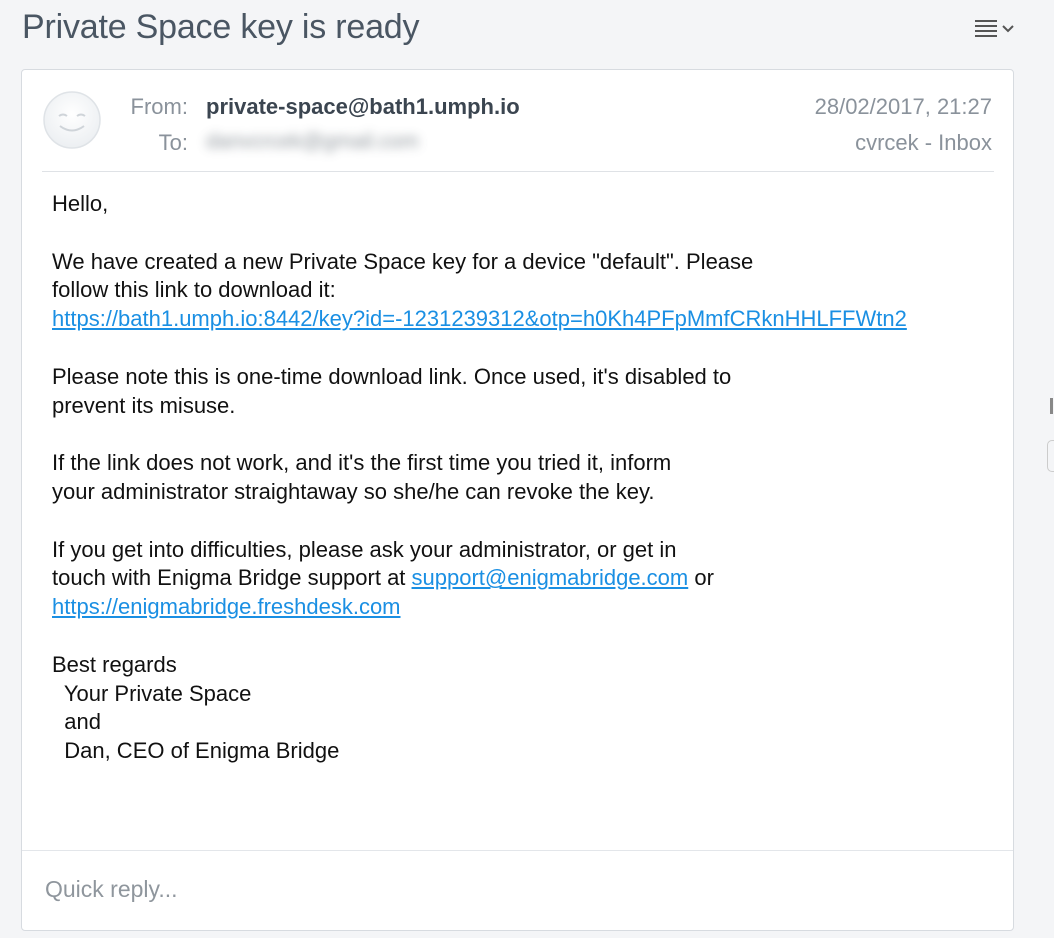 This screenshot has height=938, width=1054. Describe the element at coordinates (312, 142) in the screenshot. I see `recipient-address: danvcrcek@gmail.com` at that location.